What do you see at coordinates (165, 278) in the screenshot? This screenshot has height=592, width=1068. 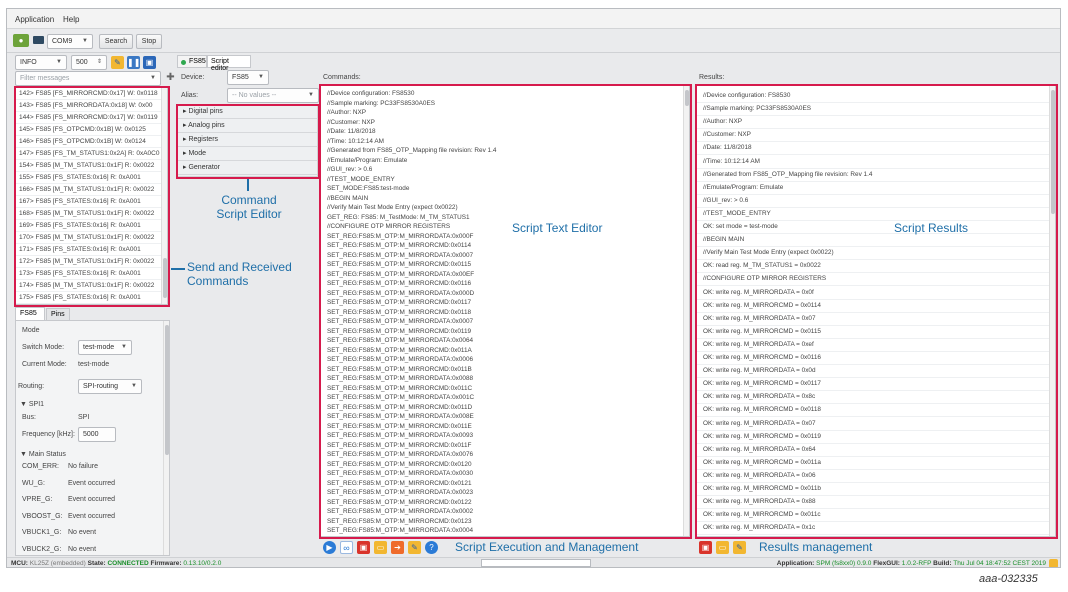 I see `log-scrollbar-thumb` at bounding box center [165, 278].